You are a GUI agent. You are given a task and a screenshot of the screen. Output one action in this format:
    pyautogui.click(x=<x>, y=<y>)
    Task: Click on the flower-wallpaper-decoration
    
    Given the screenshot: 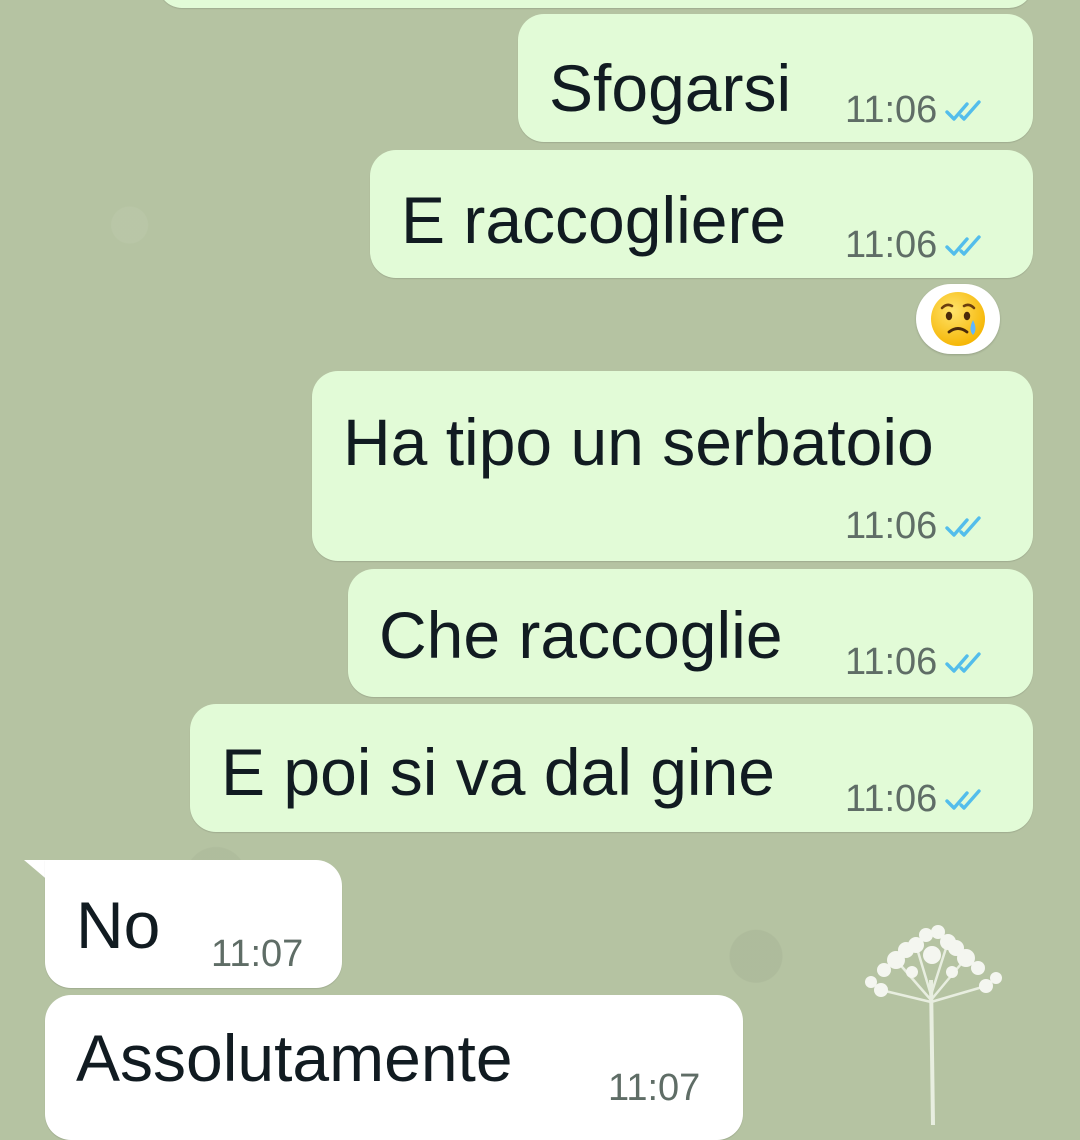 What is the action you would take?
    pyautogui.click(x=933, y=1025)
    